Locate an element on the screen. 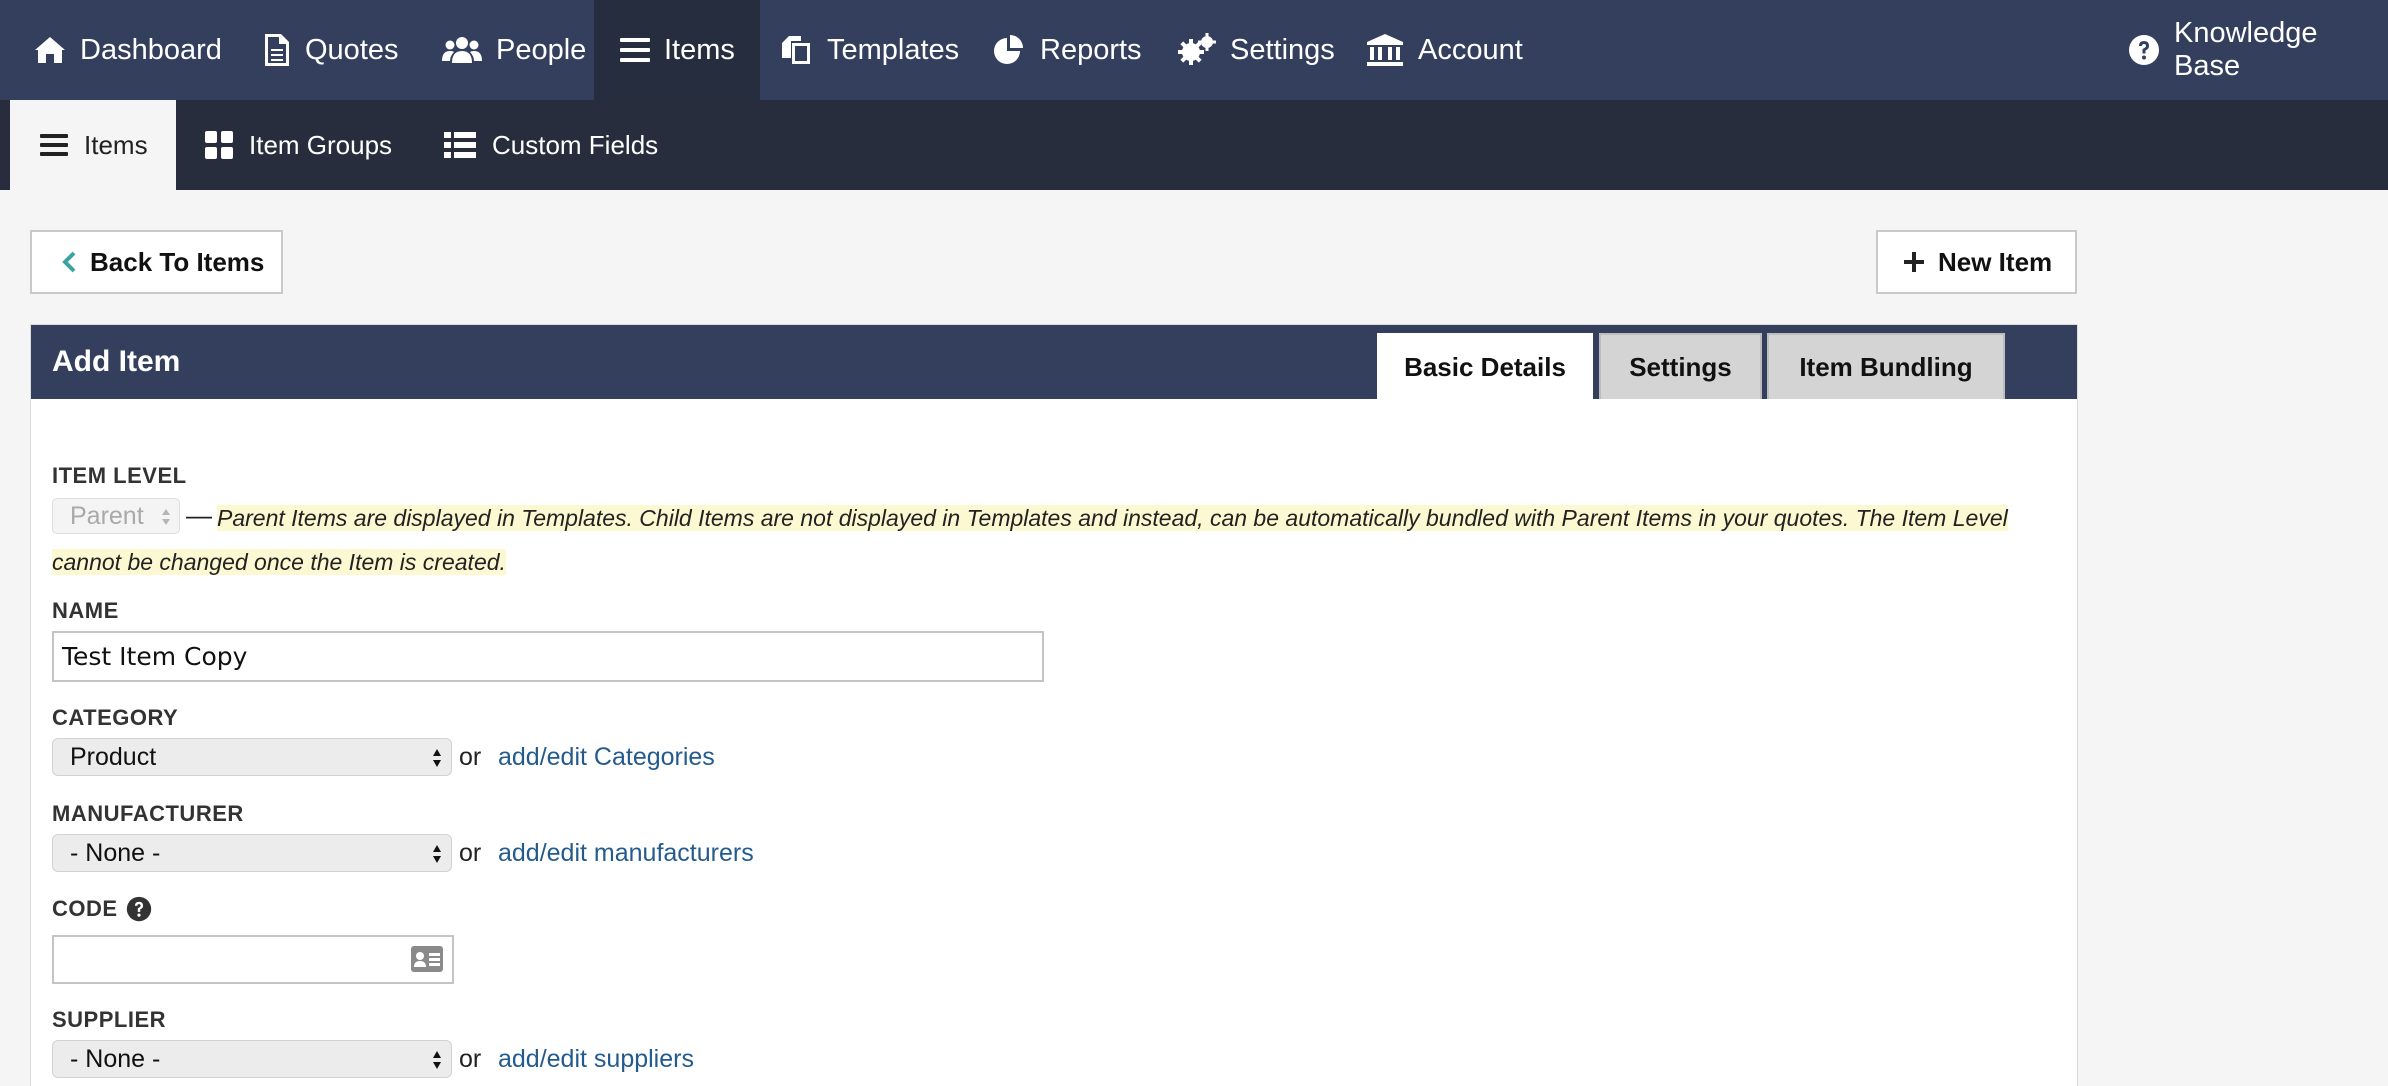 The height and width of the screenshot is (1086, 2388). item-level-dash: — is located at coordinates (199, 515).